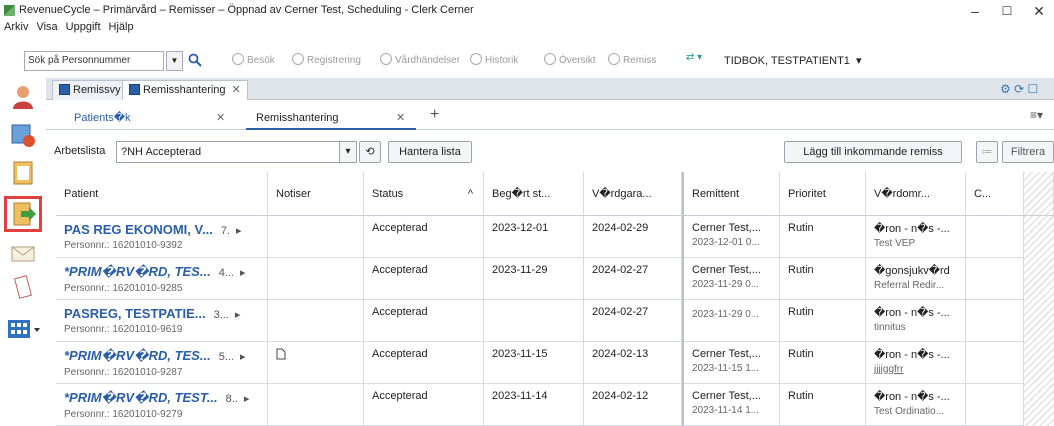  What do you see at coordinates (570, 59) in the screenshot?
I see `toolbar-oversikt: Översikt` at bounding box center [570, 59].